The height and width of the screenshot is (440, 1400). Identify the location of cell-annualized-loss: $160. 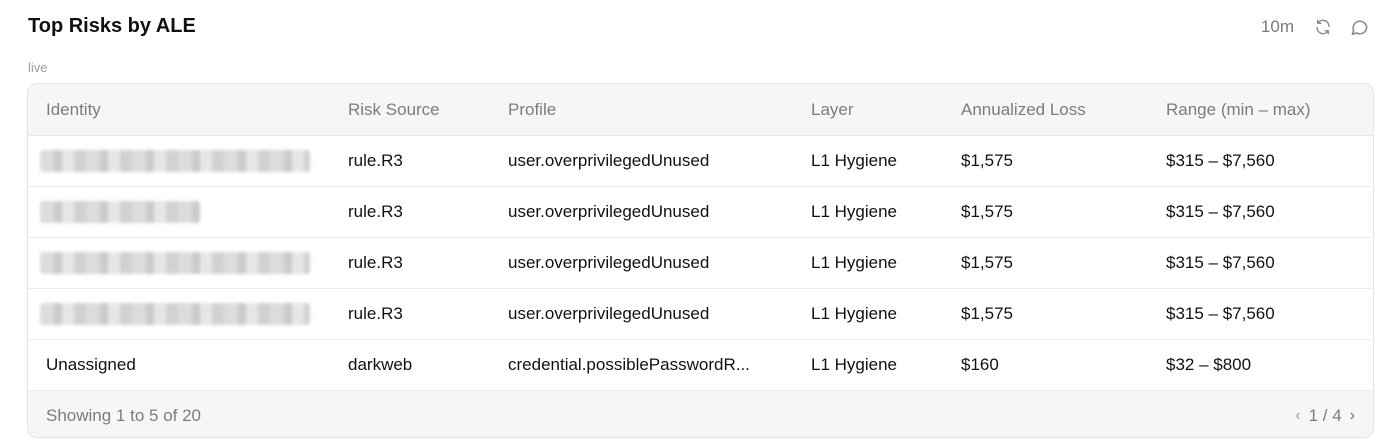
(980, 364).